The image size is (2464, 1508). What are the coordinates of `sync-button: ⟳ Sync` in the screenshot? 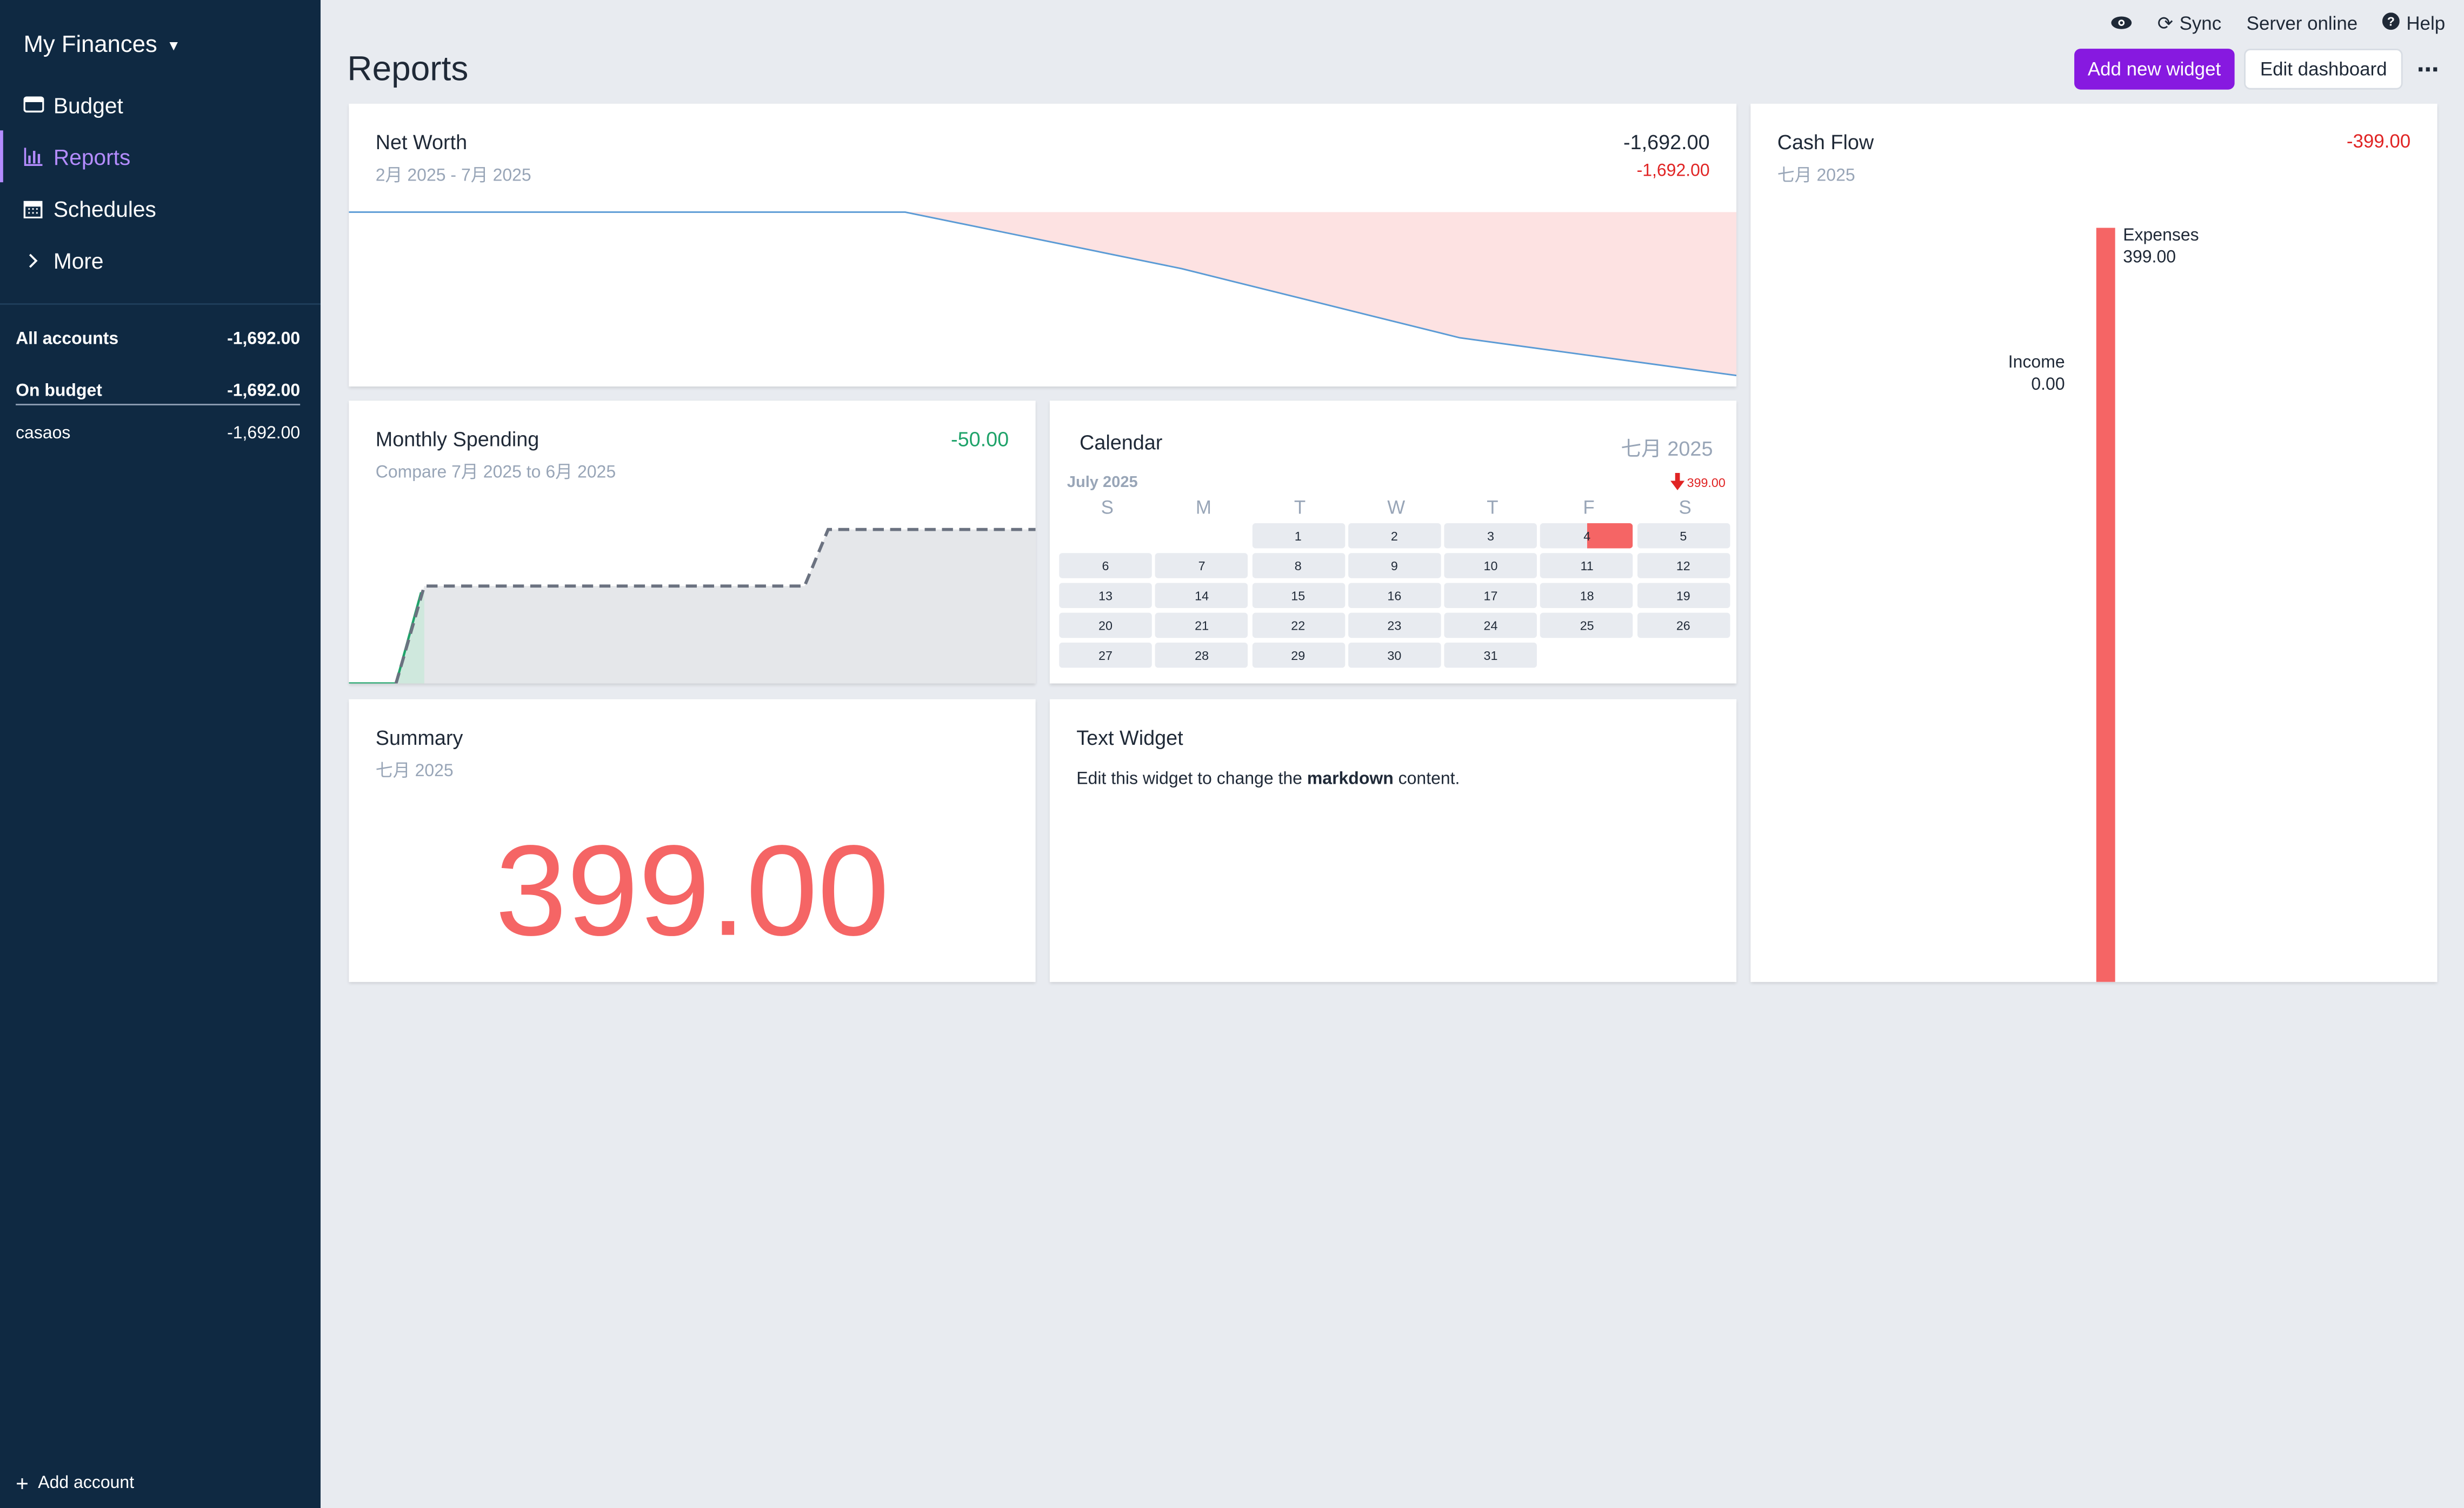 It's located at (2189, 23).